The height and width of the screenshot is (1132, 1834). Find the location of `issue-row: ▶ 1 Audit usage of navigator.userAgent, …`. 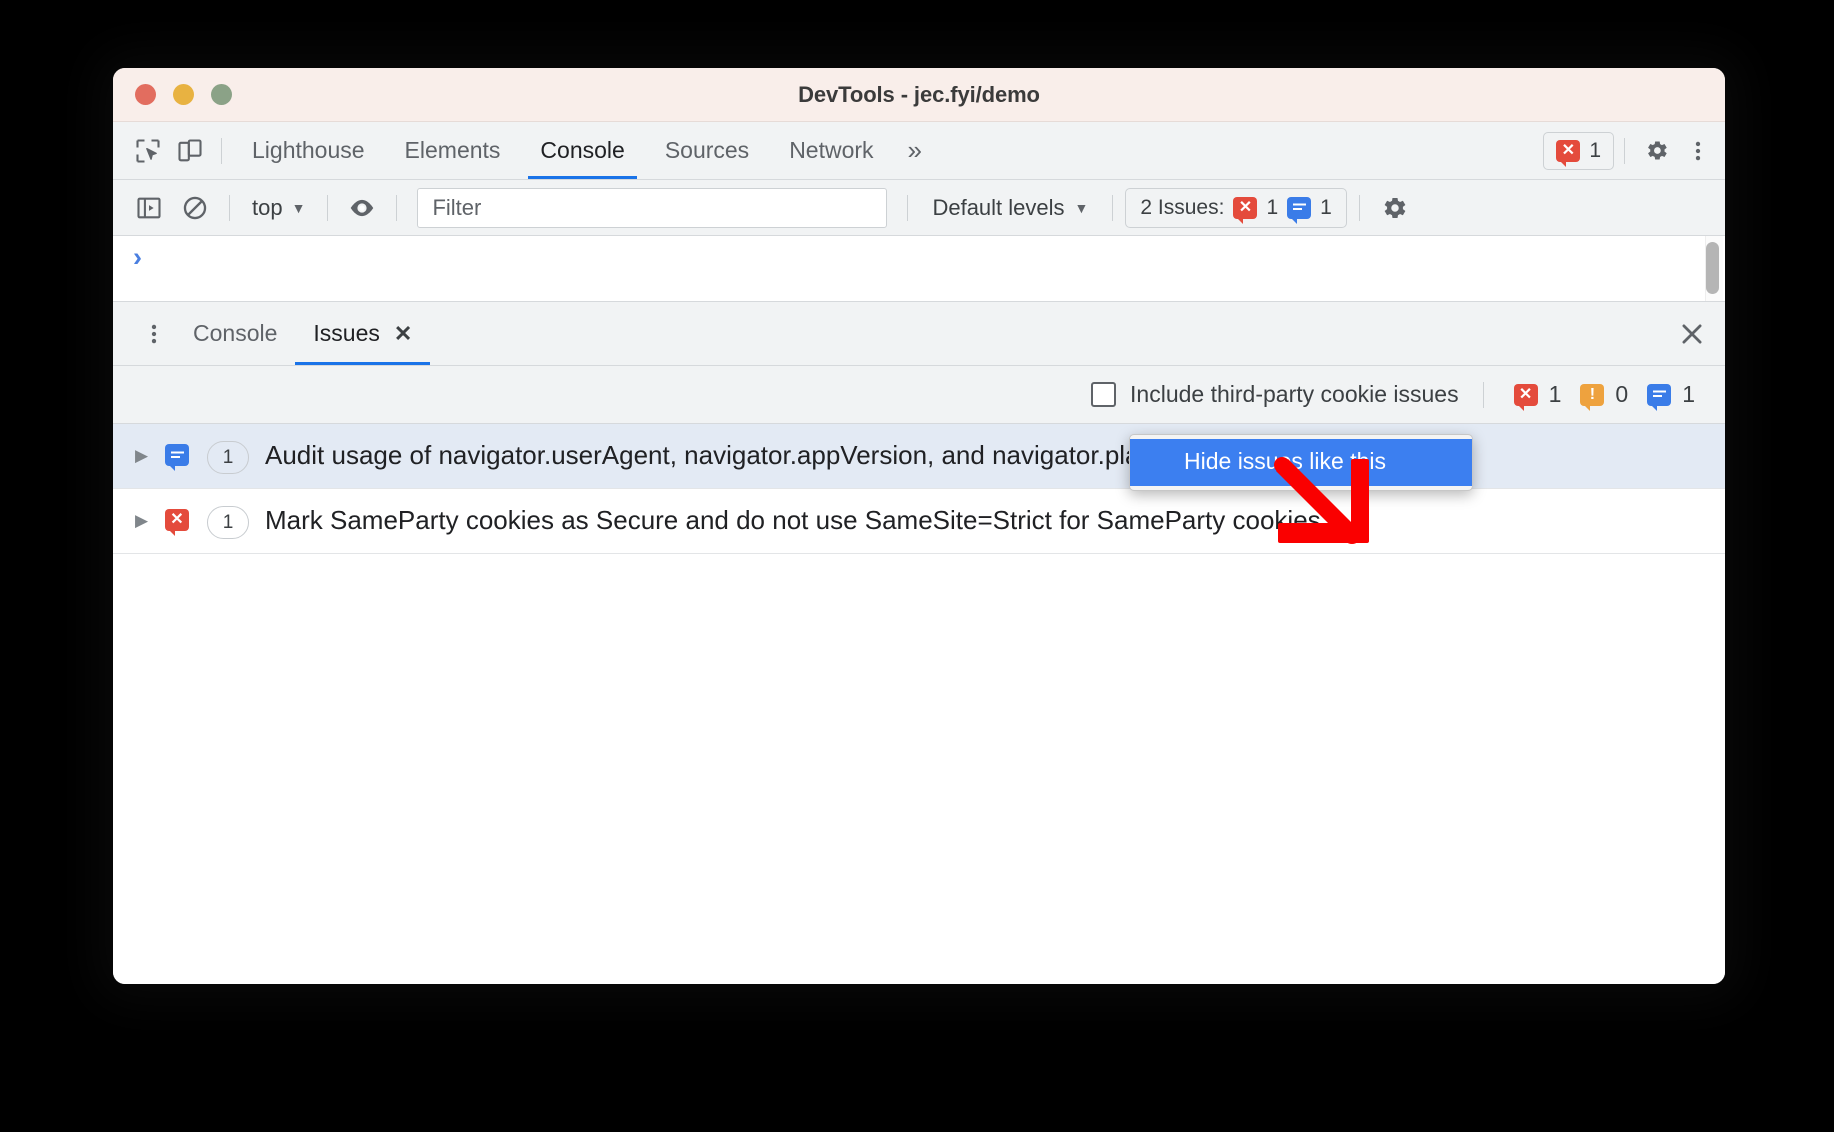

issue-row: ▶ 1 Audit usage of navigator.userAgent, … is located at coordinates (919, 456).